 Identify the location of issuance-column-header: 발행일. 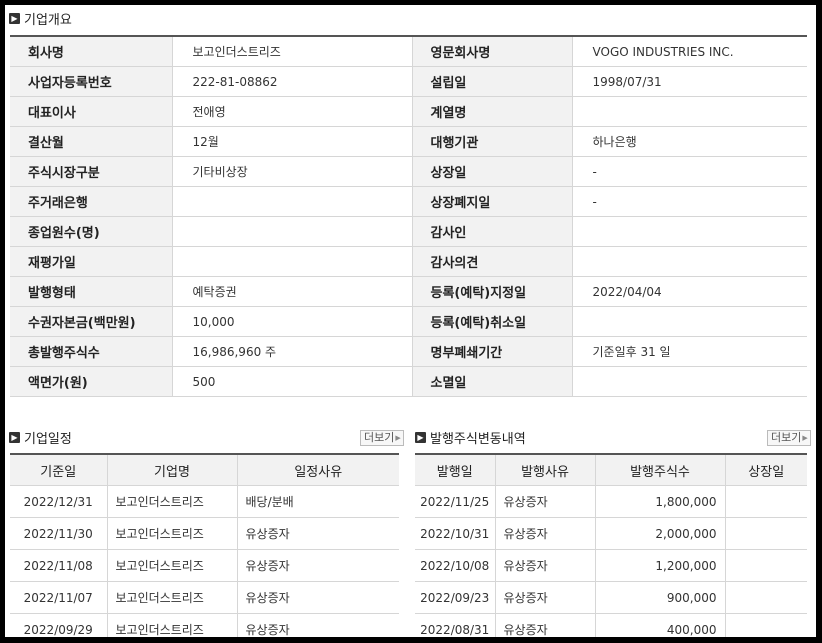
(455, 470).